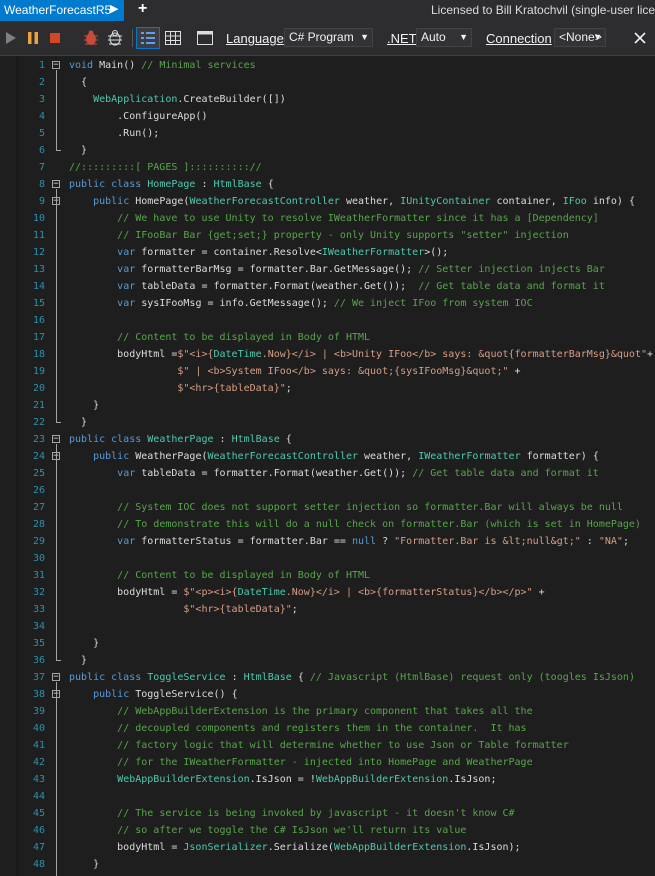 Image resolution: width=655 pixels, height=876 pixels. What do you see at coordinates (433, 37) in the screenshot?
I see `net-select-value: Auto` at bounding box center [433, 37].